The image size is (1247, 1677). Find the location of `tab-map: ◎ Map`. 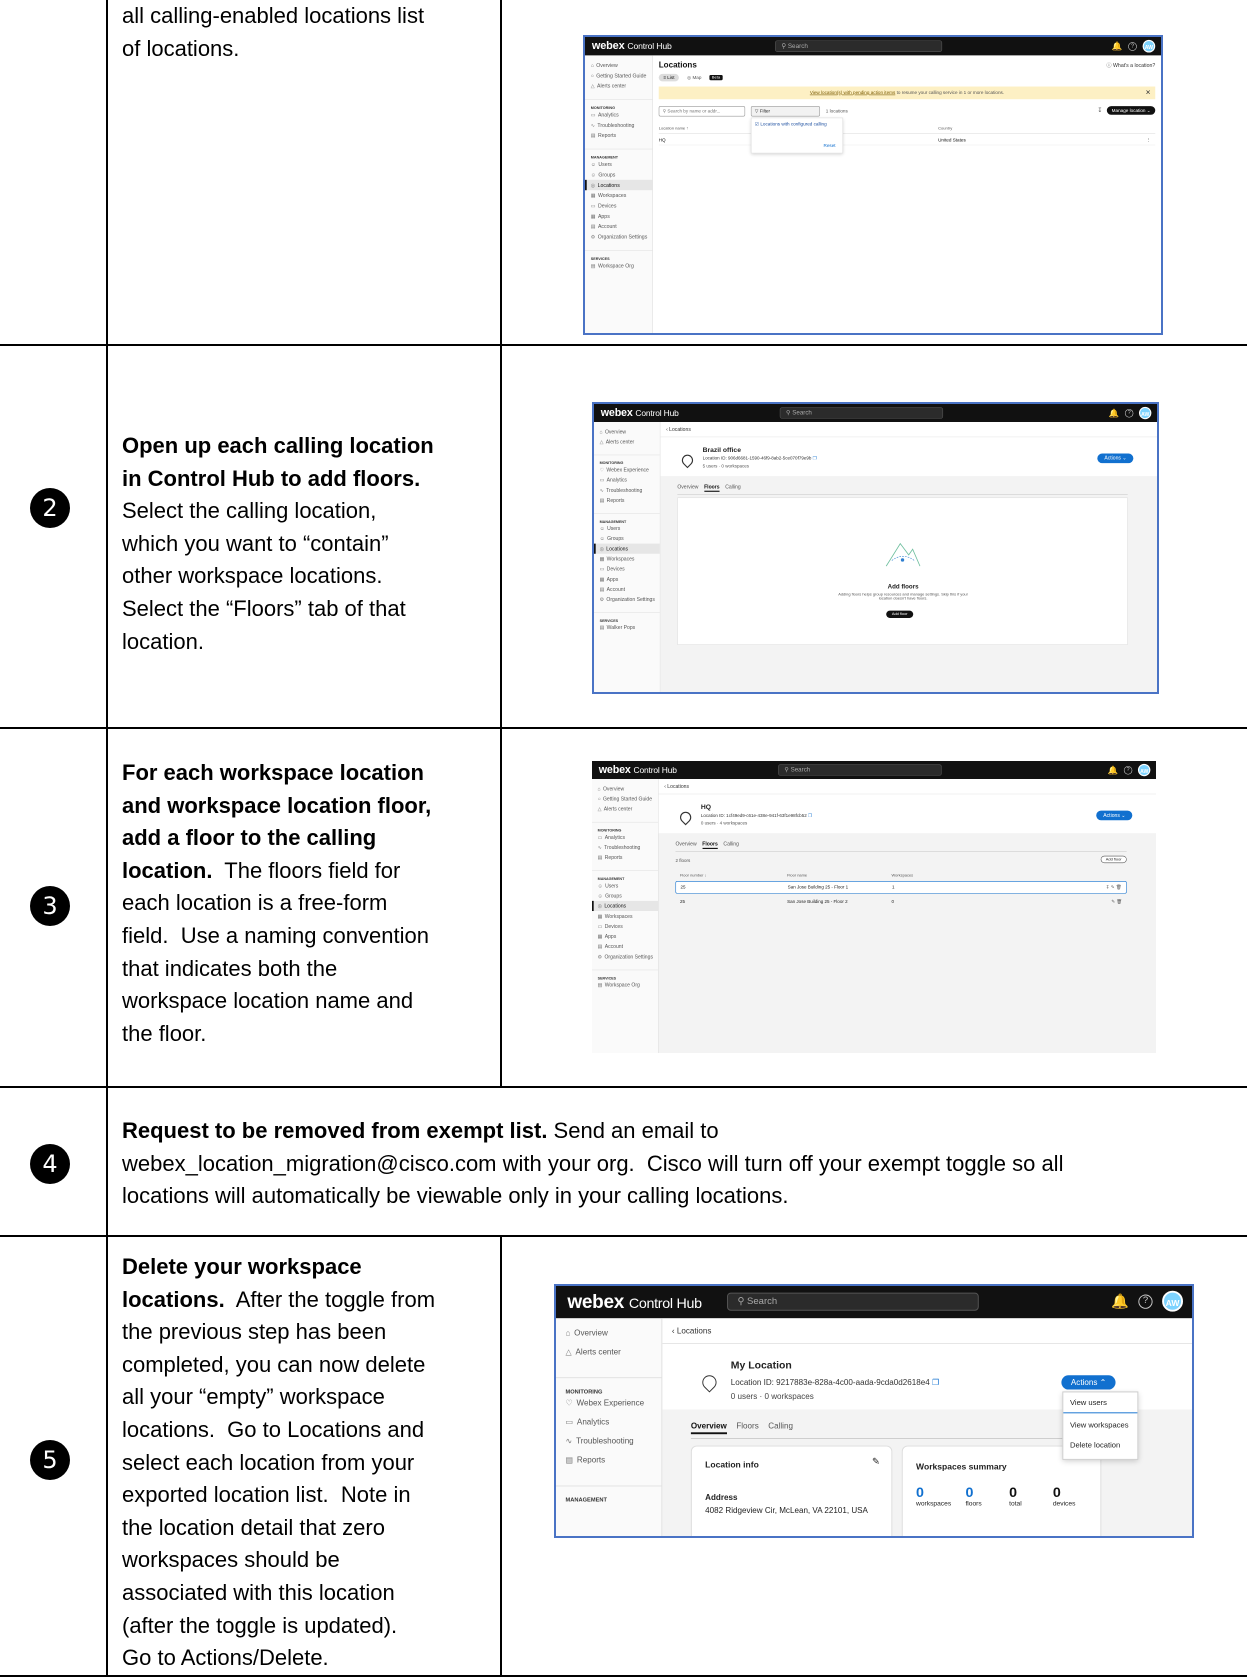

tab-map: ◎ Map is located at coordinates (694, 77).